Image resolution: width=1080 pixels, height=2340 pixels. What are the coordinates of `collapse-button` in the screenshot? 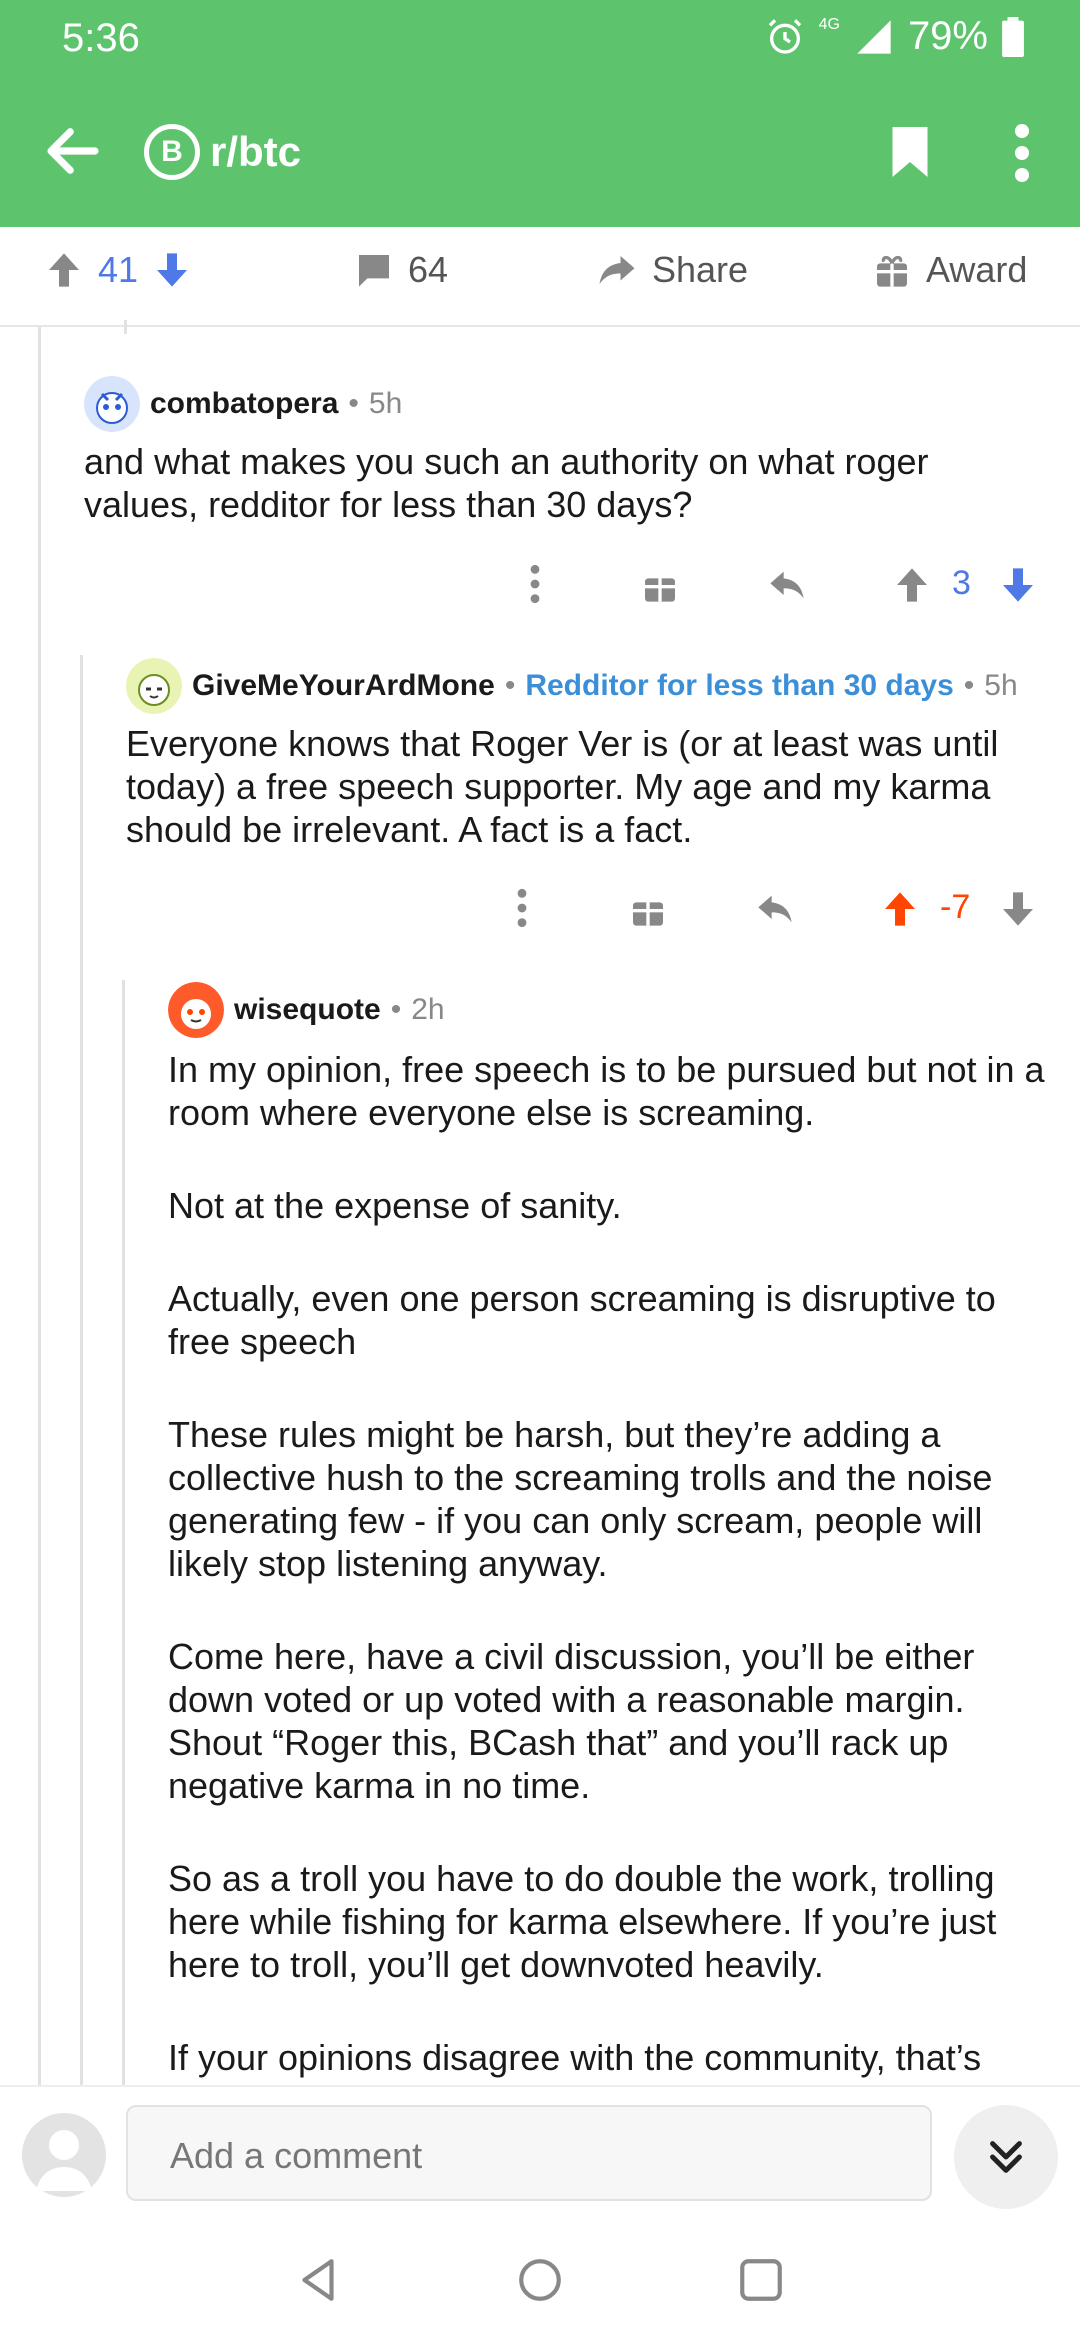 It's located at (1006, 2157).